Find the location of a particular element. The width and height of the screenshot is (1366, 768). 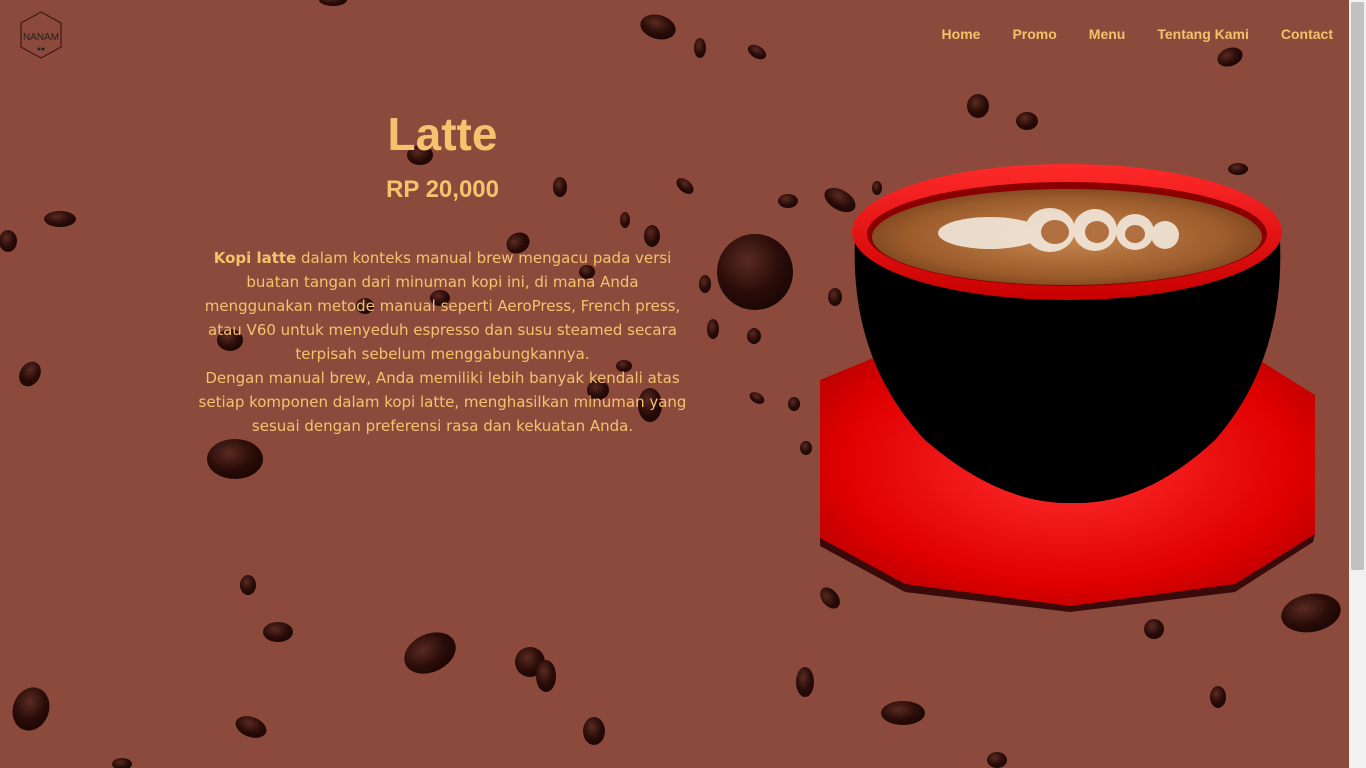

scrollbar-thumb is located at coordinates (1357, 286).